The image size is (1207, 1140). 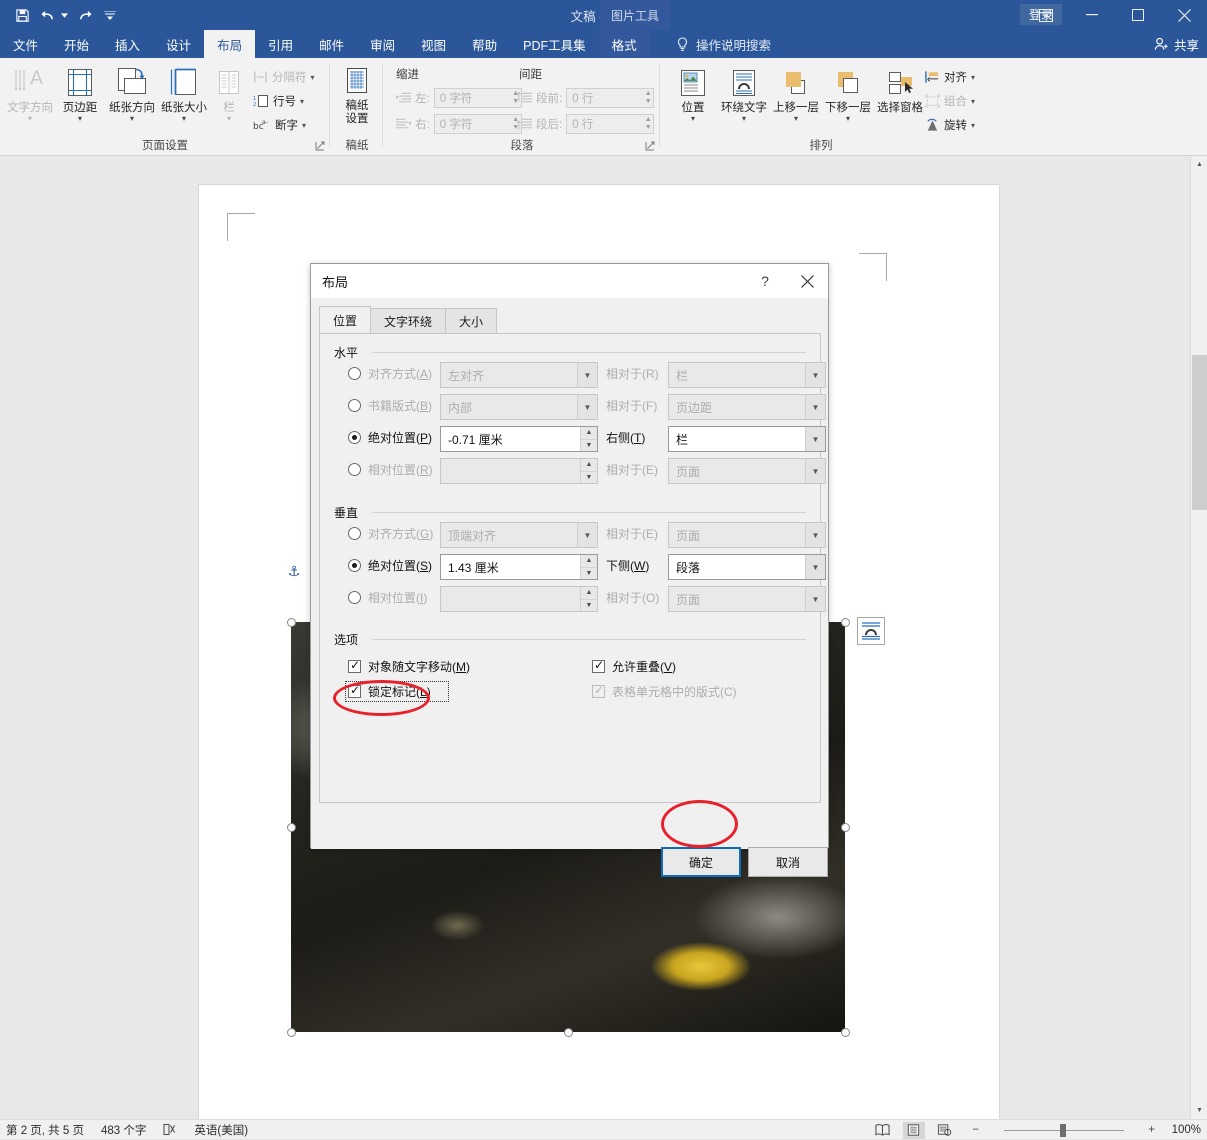 What do you see at coordinates (354, 405) in the screenshot?
I see `radio-h-book-layout` at bounding box center [354, 405].